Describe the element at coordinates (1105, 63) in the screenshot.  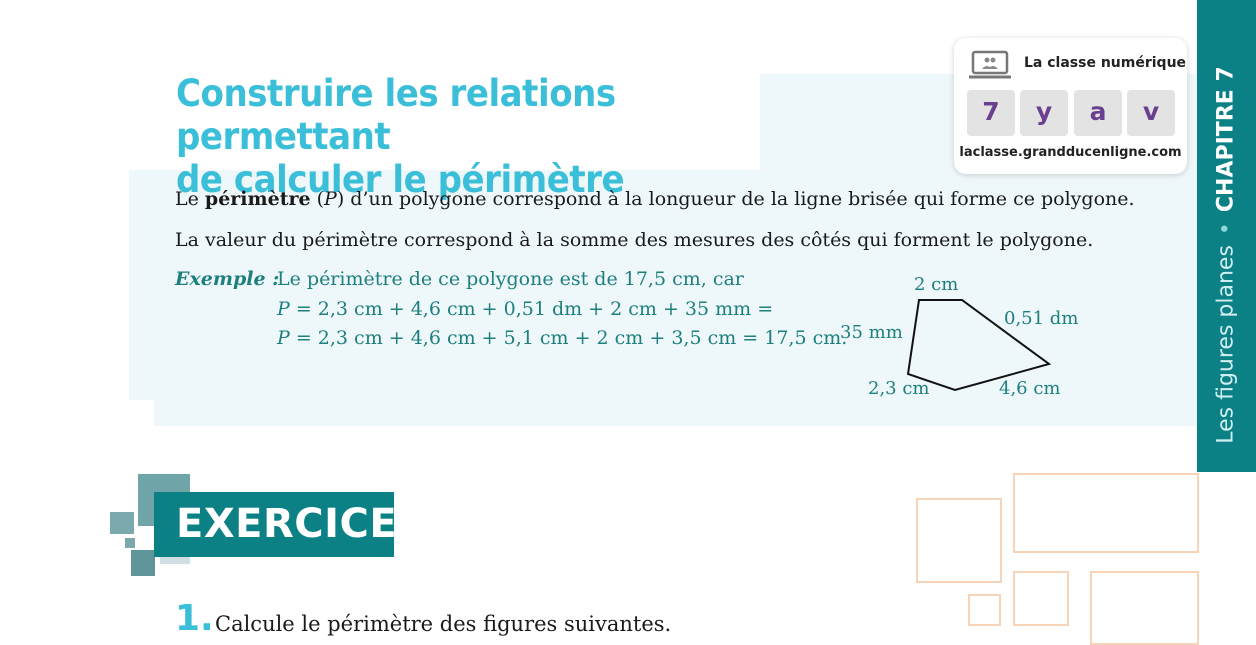
I see `classe-numerique-title: La classe numérique` at that location.